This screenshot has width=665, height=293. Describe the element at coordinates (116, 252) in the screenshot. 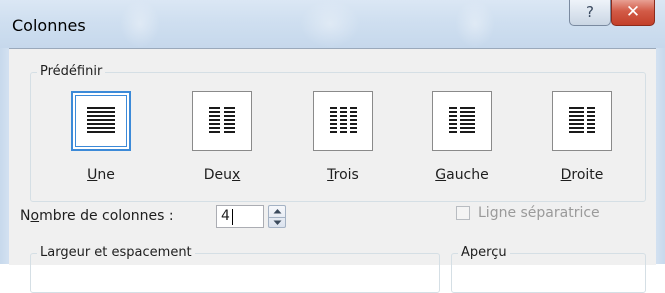

I see `width-spacing-group-label: Largeur et espacement` at that location.